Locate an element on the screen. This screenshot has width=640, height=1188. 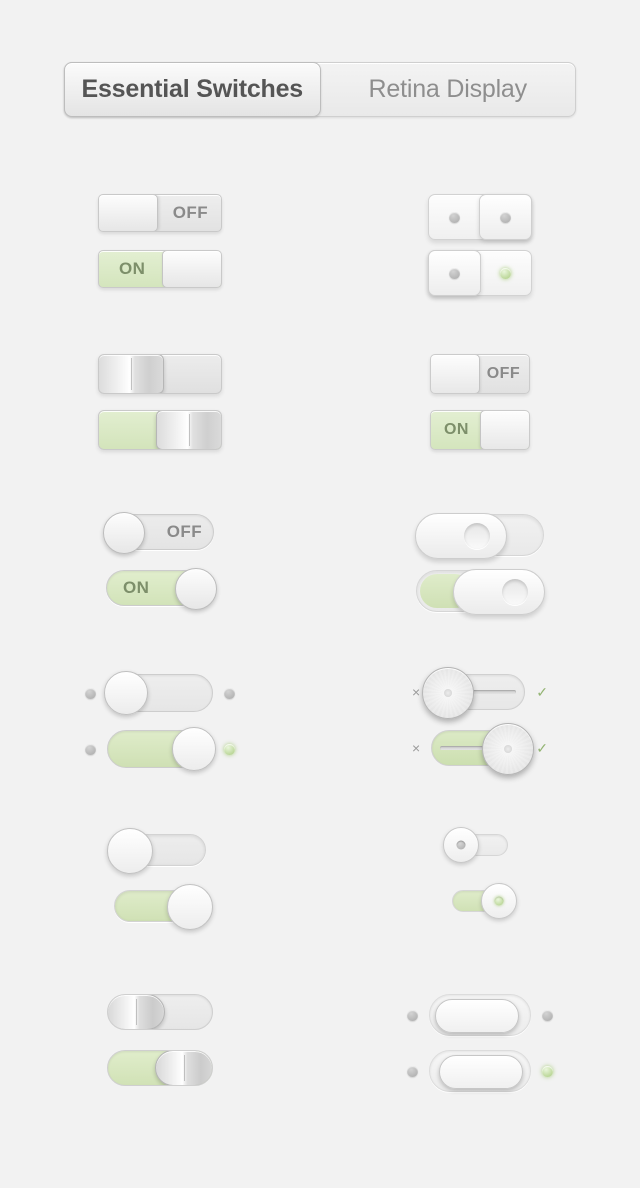
switch-framed-off is located at coordinates (480, 1015).